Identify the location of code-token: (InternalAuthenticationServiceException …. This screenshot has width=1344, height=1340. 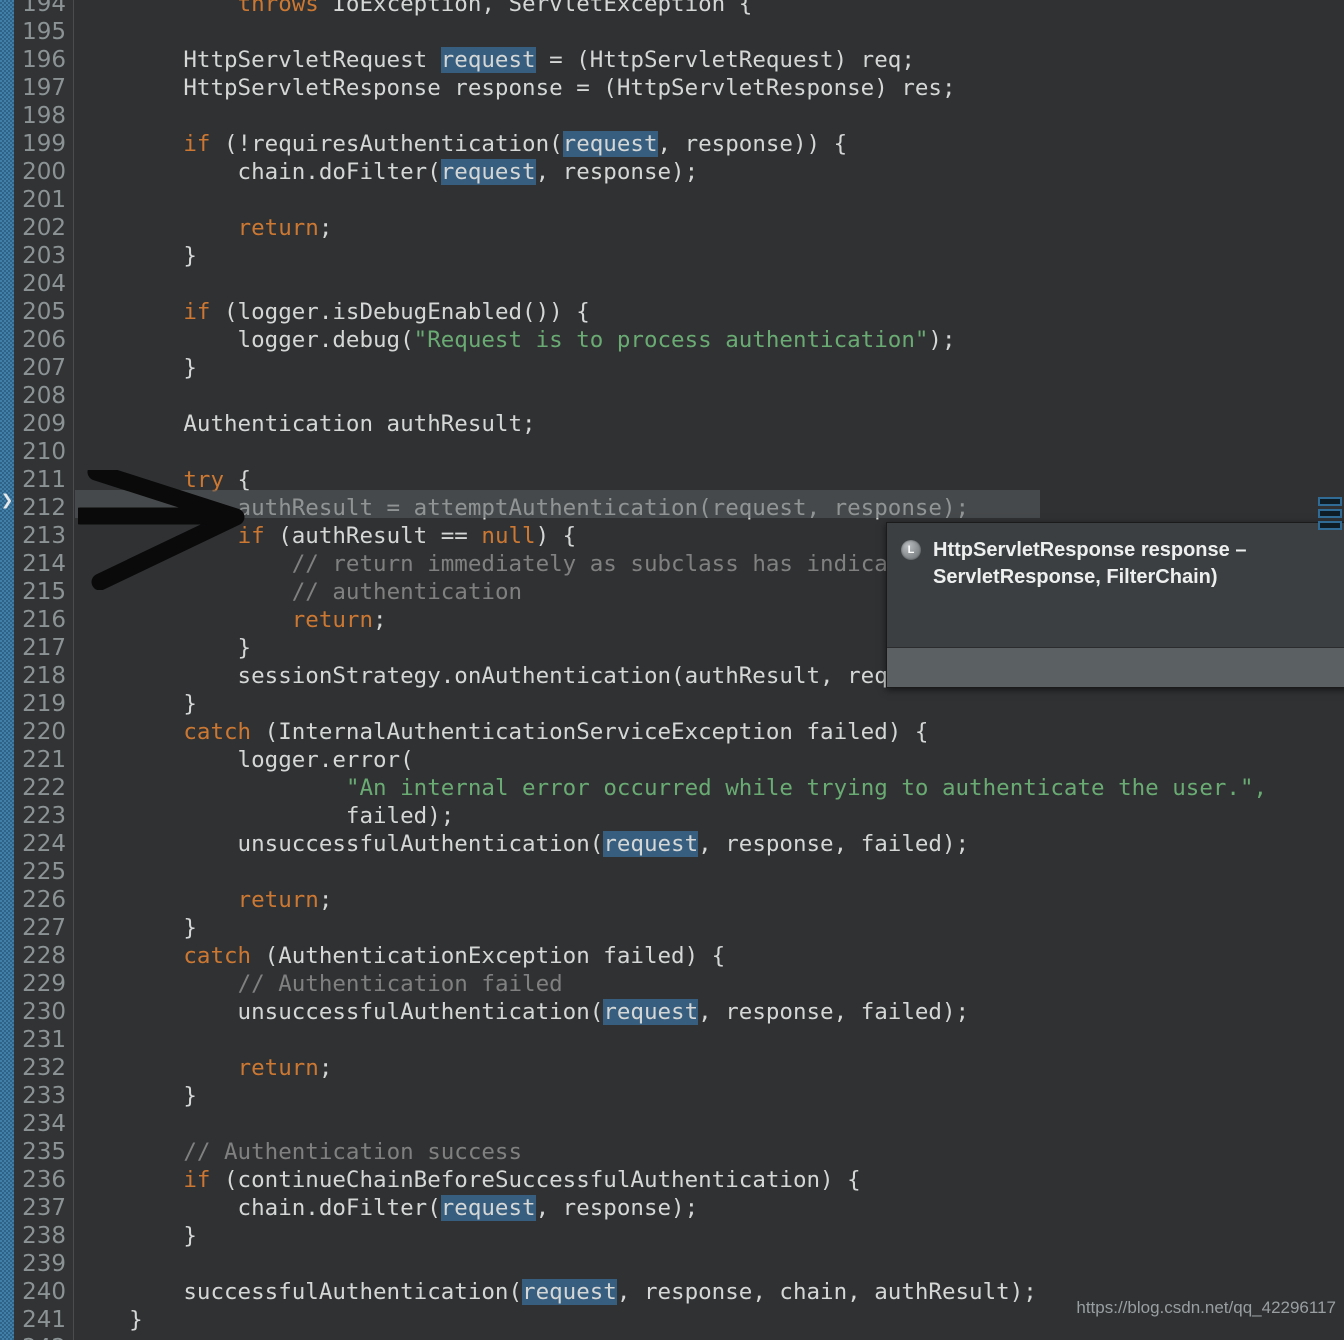
(590, 732).